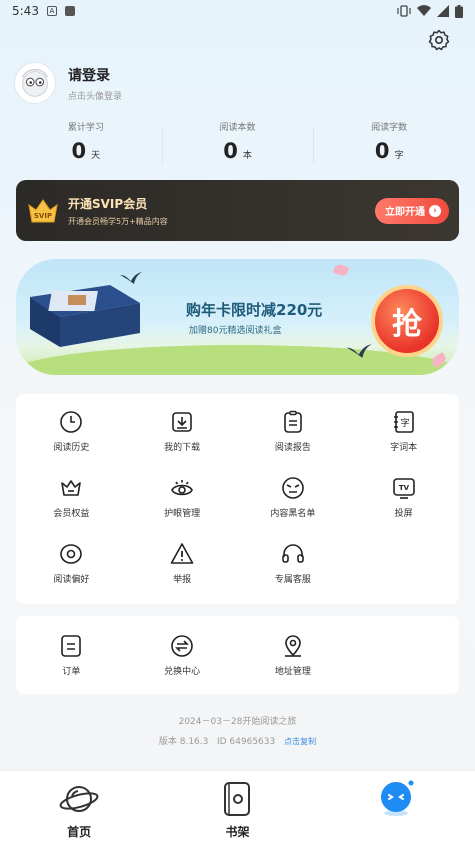 The width and height of the screenshot is (475, 846). What do you see at coordinates (85, 128) in the screenshot?
I see `stat-label: 累计学习` at bounding box center [85, 128].